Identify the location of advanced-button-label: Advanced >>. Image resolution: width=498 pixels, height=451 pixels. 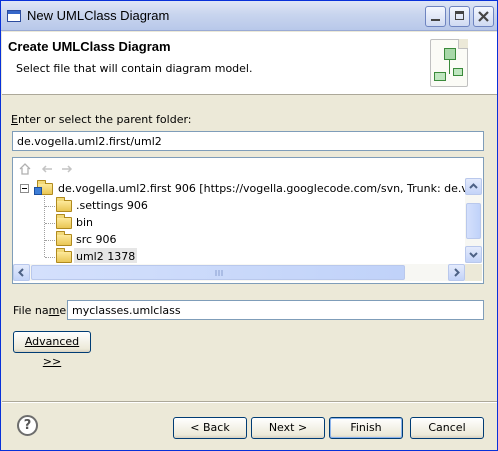
(52, 351).